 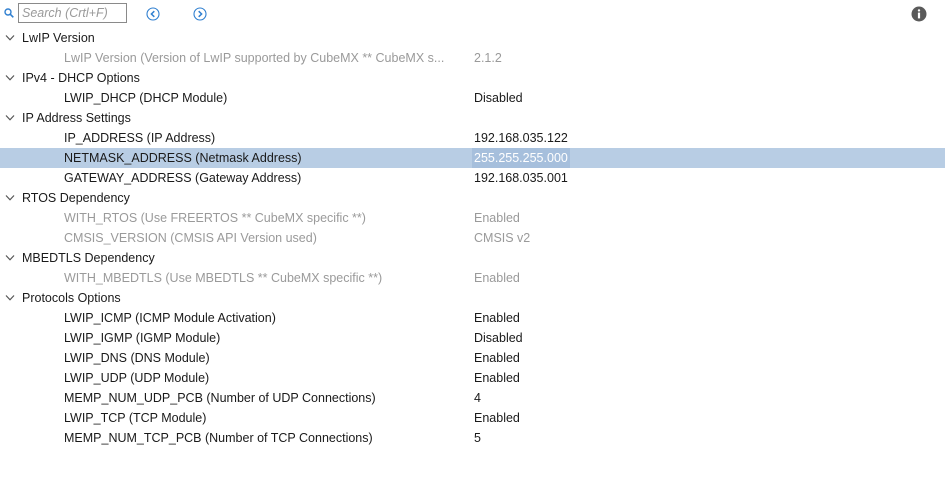 What do you see at coordinates (472, 138) in the screenshot?
I see `parameter-row: IP_ADDRESS (IP Address) 192.168.035.122` at bounding box center [472, 138].